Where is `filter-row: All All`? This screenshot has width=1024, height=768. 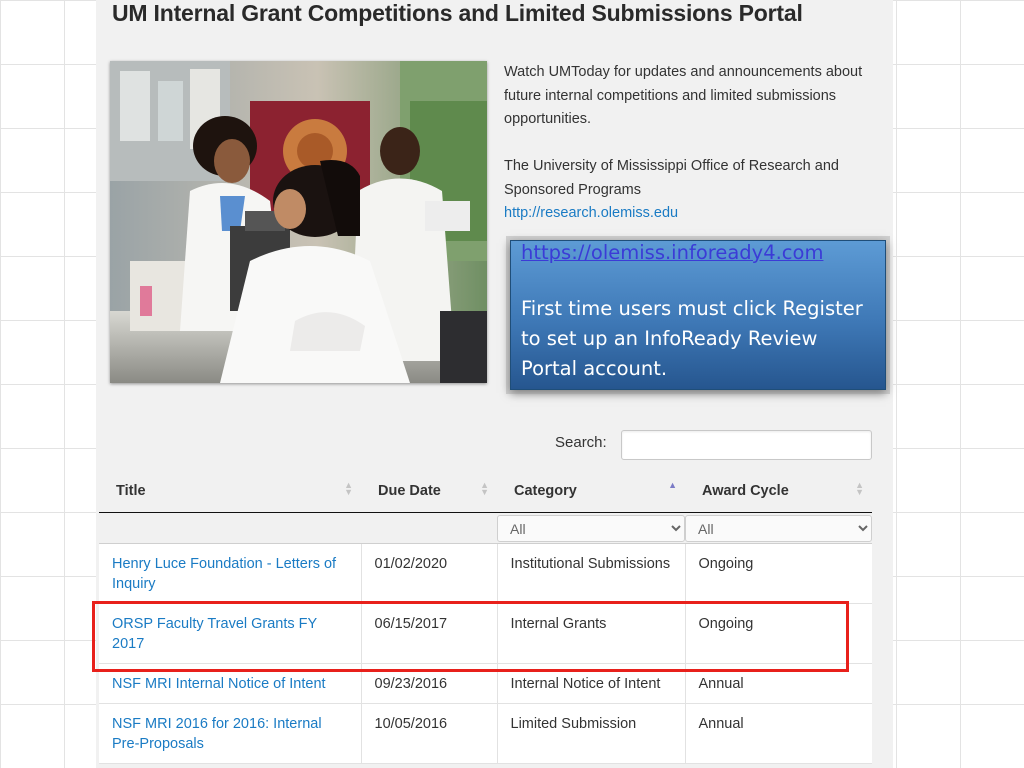 filter-row: All All is located at coordinates (485, 528).